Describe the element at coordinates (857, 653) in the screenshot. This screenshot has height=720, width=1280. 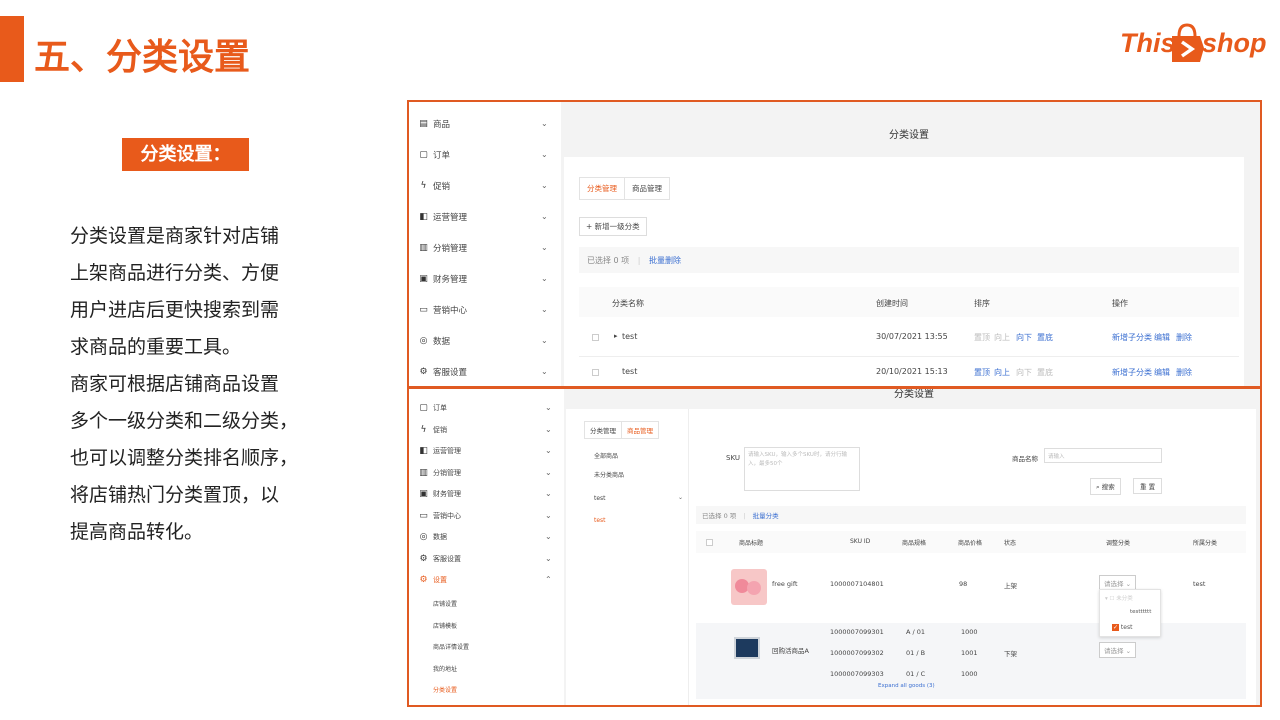
I see `variant-sku: 1000007099302` at that location.